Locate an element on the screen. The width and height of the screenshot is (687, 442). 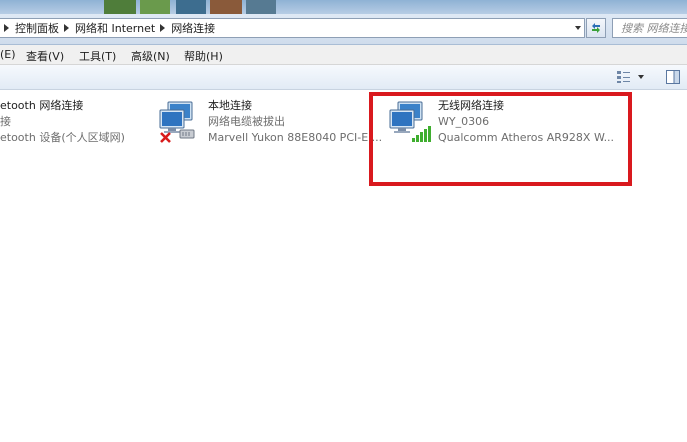
menu-tools: 工具(T) is located at coordinates (97, 56).